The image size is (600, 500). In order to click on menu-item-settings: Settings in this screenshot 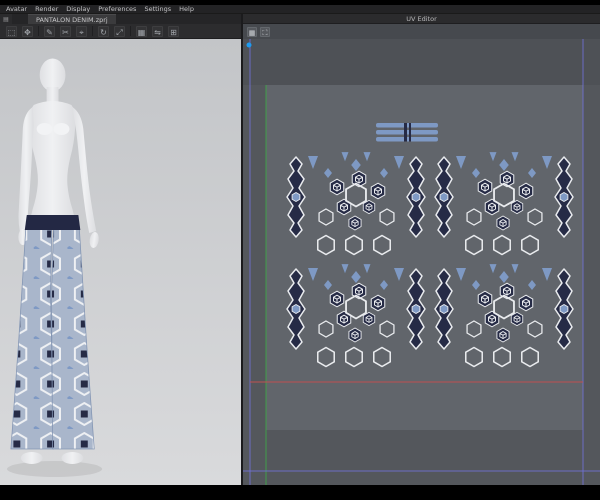, I will do `click(157, 9)`.